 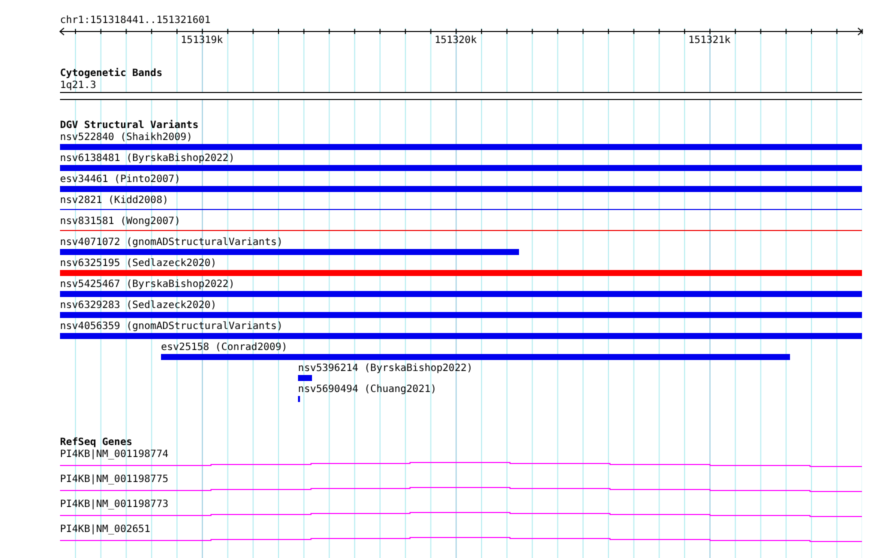 What do you see at coordinates (171, 243) in the screenshot?
I see `variant-label: nsv4071072 (gnomADStructuralVariants)` at bounding box center [171, 243].